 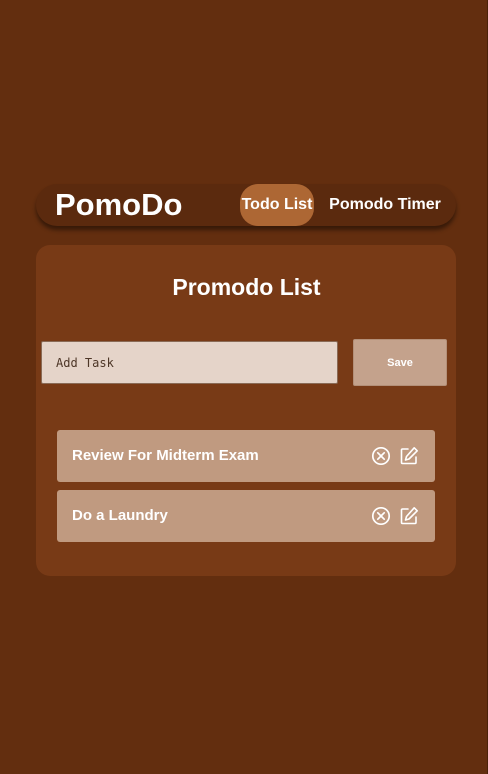 I want to click on tab-todo-list: Todo List, so click(x=277, y=205).